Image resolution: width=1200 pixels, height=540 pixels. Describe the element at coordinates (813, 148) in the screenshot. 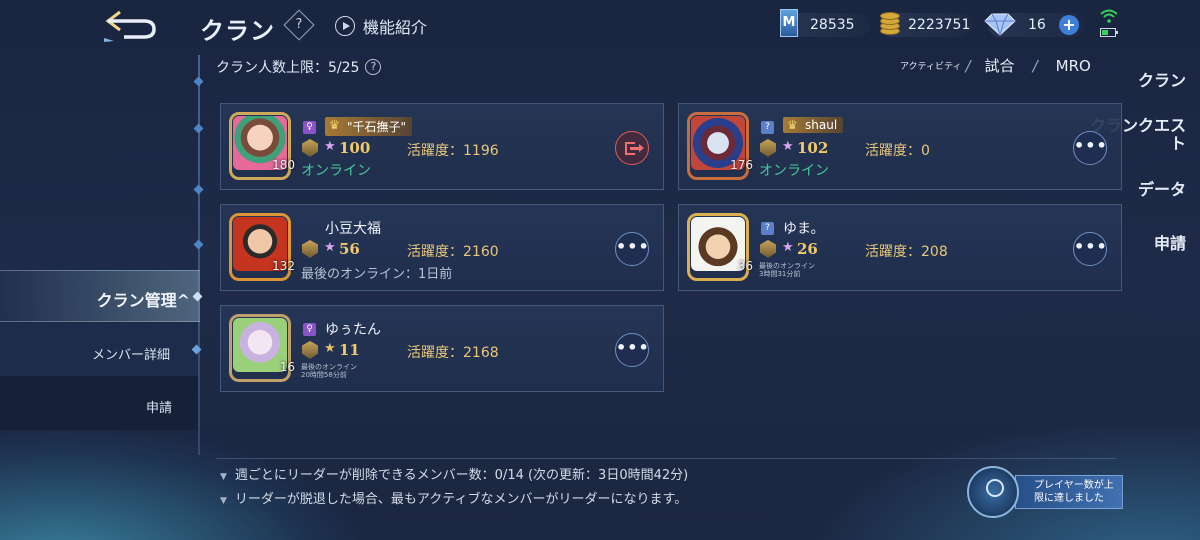

I see `rank-stars: 102` at that location.